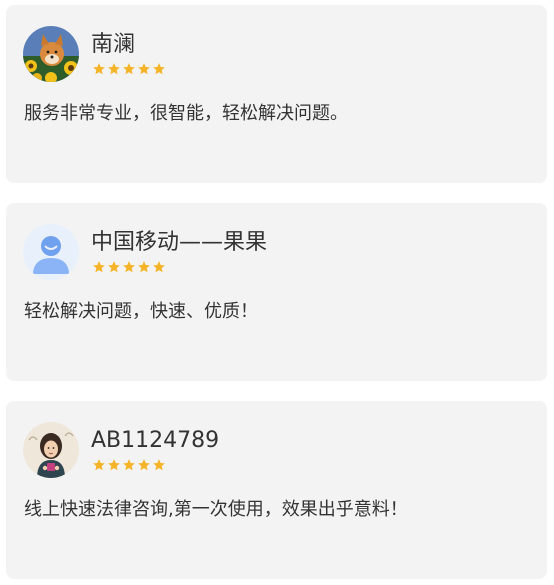 The image size is (554, 585). I want to click on illustrated-person-avatar-icon, so click(51, 450).